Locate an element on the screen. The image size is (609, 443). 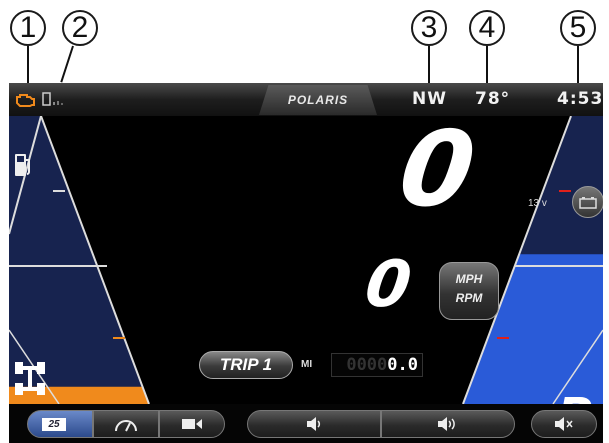
odometer-dim-digits: 0000 is located at coordinates (367, 365).